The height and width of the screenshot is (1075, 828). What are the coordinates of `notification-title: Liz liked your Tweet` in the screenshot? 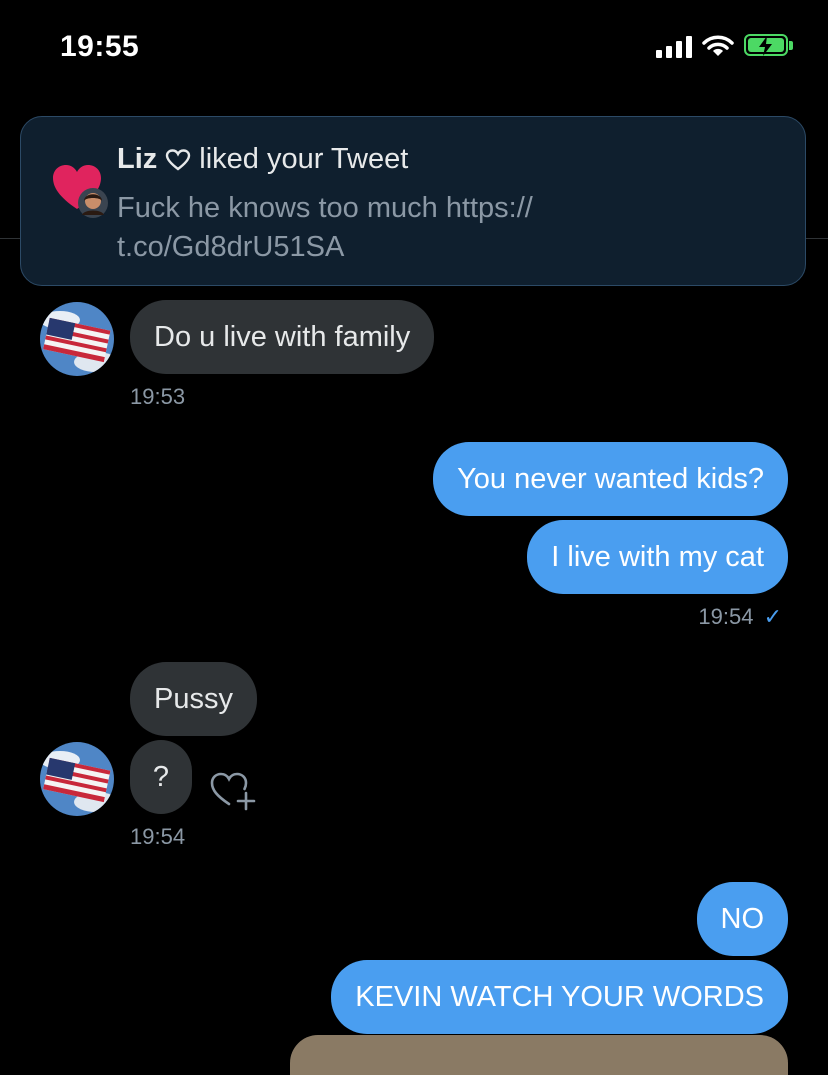 It's located at (262, 159).